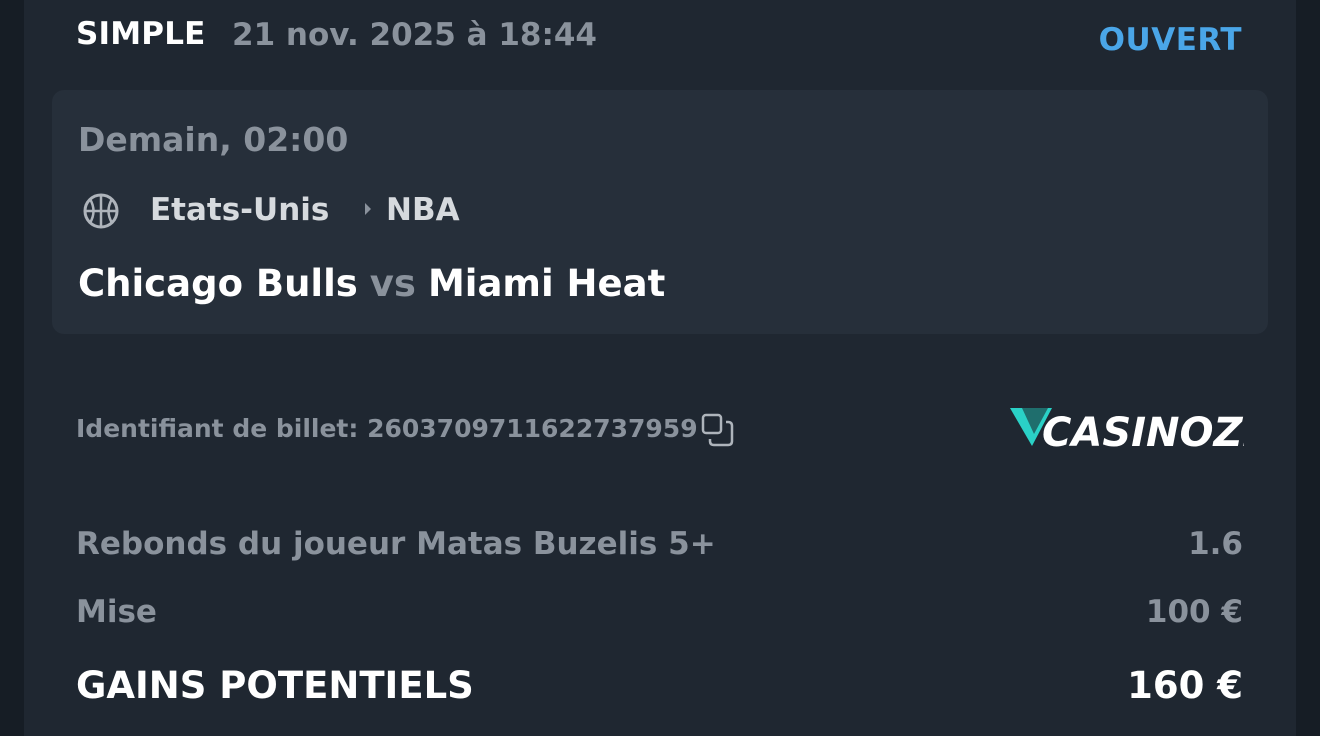  Describe the element at coordinates (218, 283) in the screenshot. I see `home-team: Chicago Bulls` at that location.